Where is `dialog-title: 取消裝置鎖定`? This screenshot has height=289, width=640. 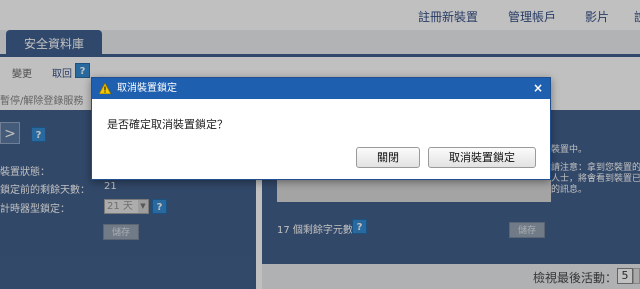
dialog-title: 取消裝置鎖定 is located at coordinates (147, 88).